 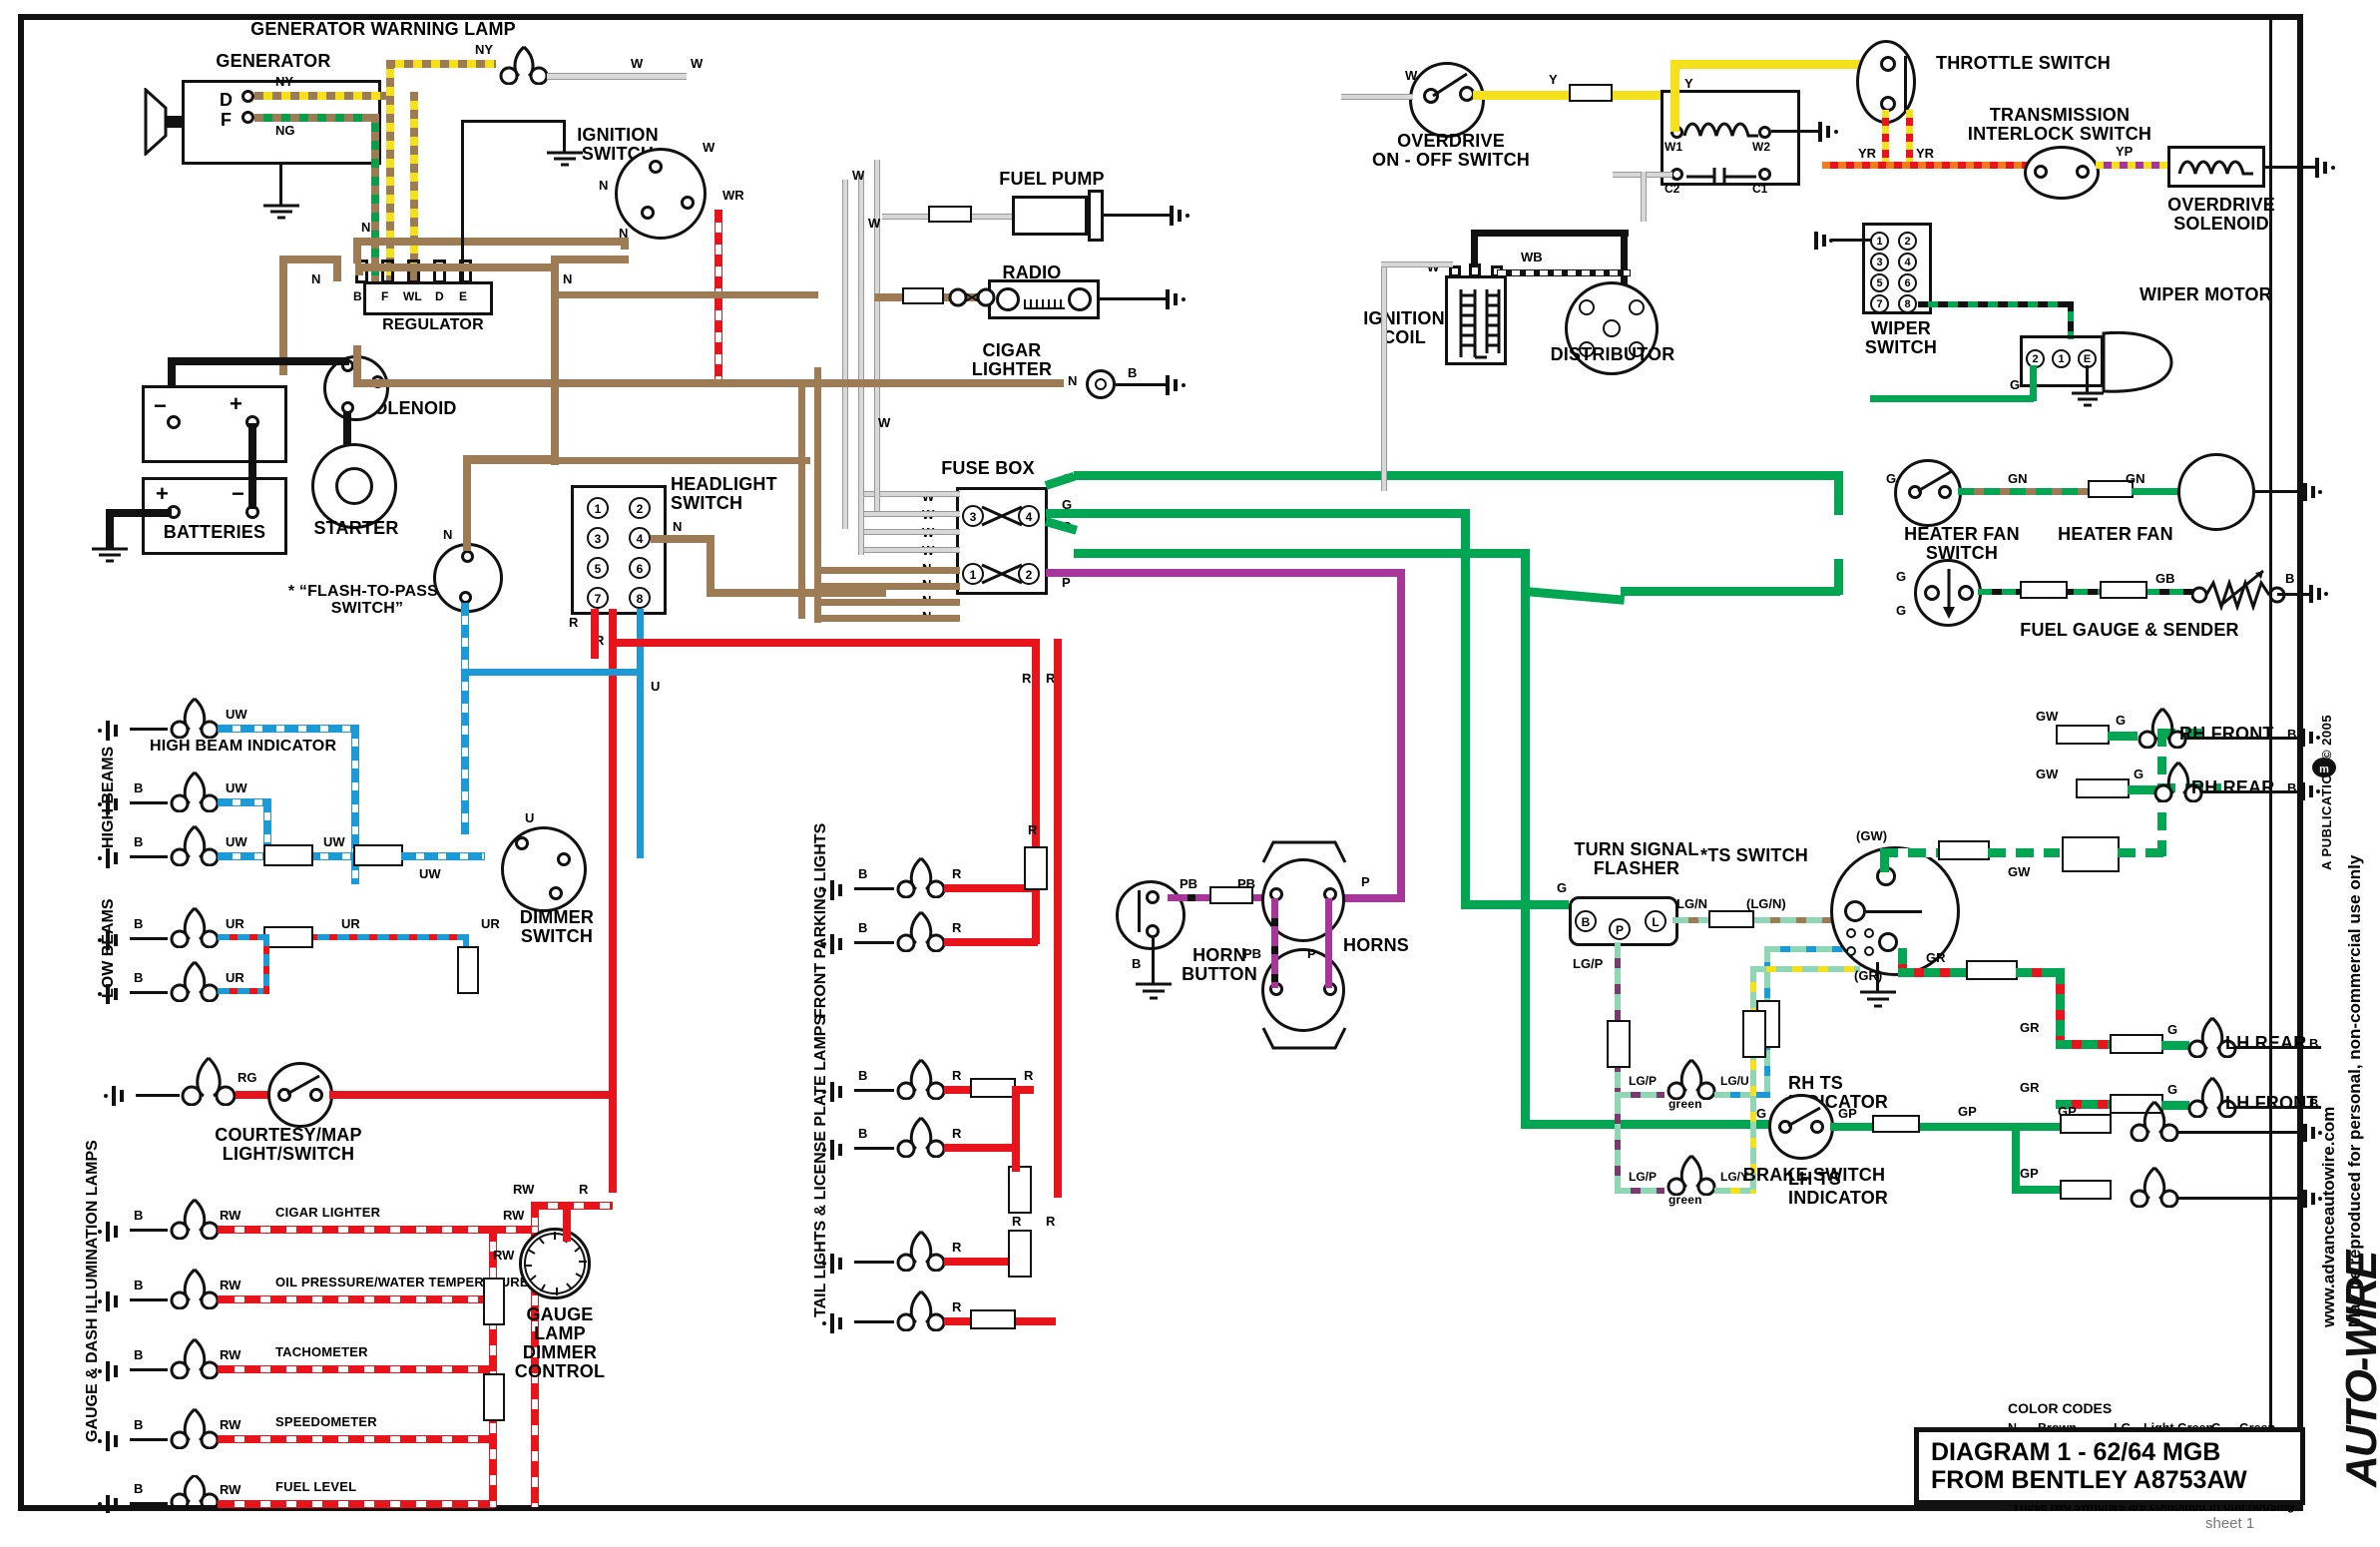 I want to click on wire-wb-distributor, so click(x=1564, y=272).